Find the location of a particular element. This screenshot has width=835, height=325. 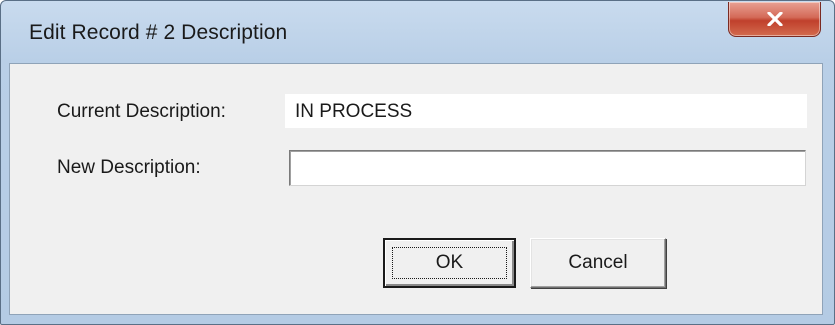

current-description-label: Current Description: is located at coordinates (141, 111).